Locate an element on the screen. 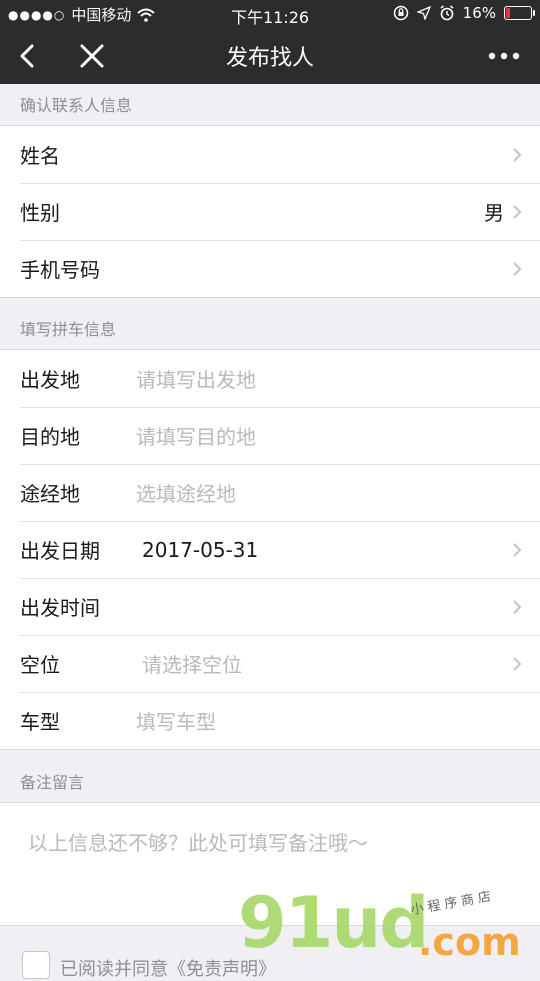 Image resolution: width=540 pixels, height=981 pixels. departure-row: 出发地 请填写出发地 is located at coordinates (270, 378).